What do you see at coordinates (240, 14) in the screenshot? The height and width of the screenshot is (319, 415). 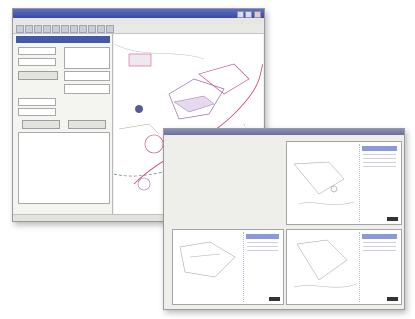 I see `minimize-icon` at bounding box center [240, 14].